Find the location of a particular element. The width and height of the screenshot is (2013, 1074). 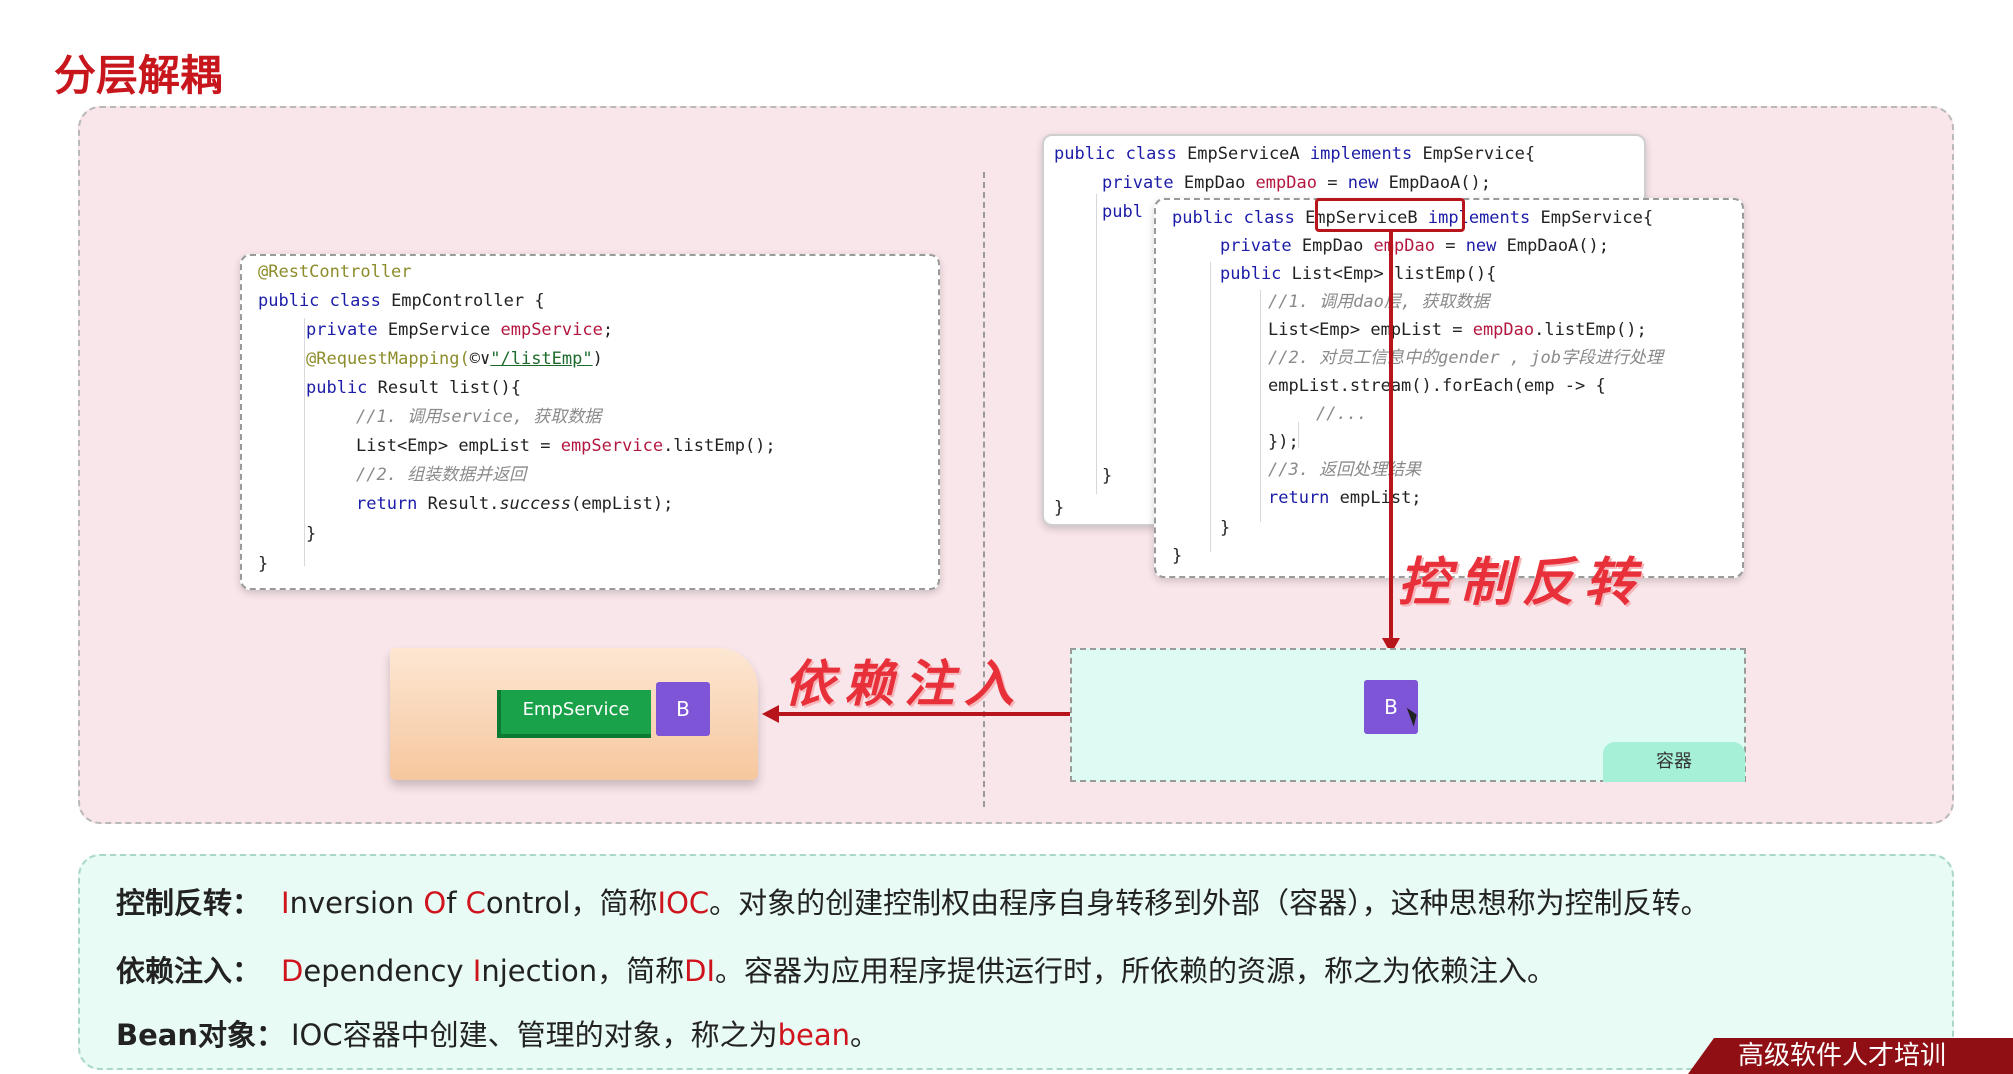

di-text: ependency is located at coordinates (388, 971).